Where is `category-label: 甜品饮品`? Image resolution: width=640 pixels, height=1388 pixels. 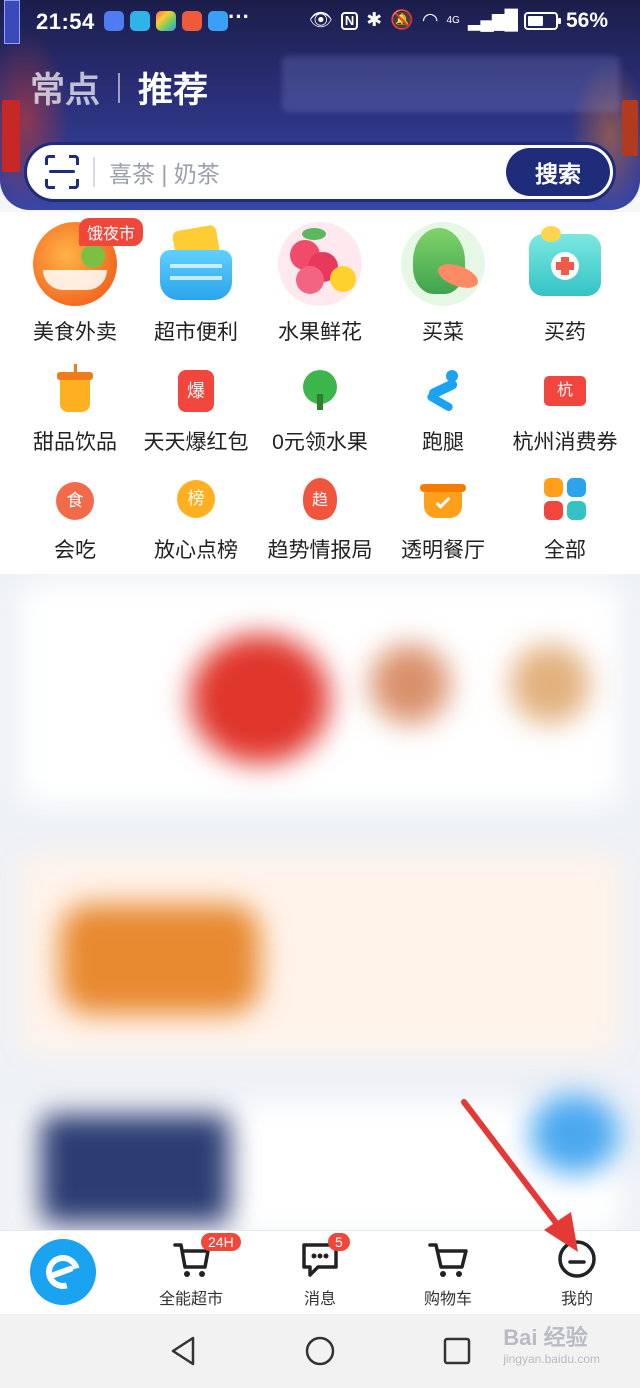
category-label: 甜品饮品 is located at coordinates (75, 442).